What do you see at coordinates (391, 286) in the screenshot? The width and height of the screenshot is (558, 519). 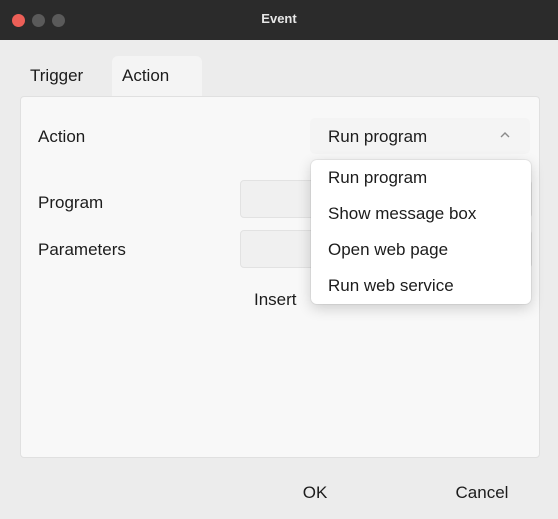 I see `dropdown-option-run-web-service: Run web service` at bounding box center [391, 286].